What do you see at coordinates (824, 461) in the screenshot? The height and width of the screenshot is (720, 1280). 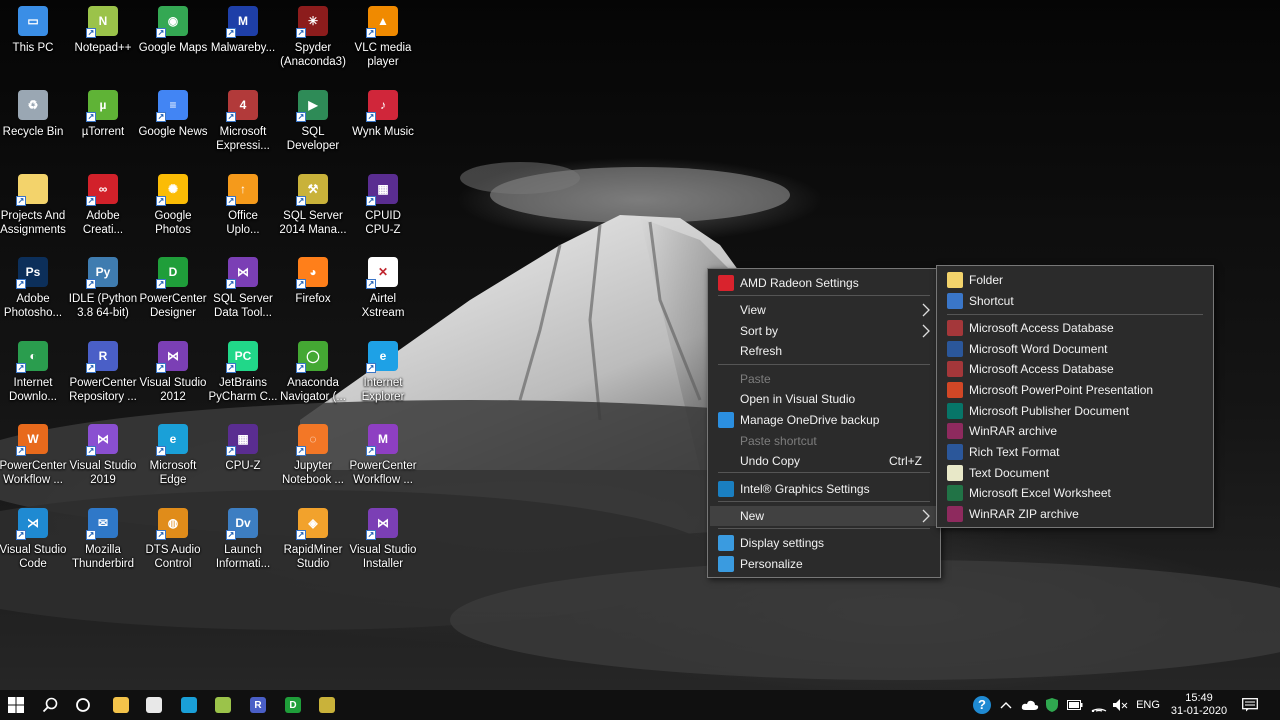 I see `menu-item-undo-copy: Undo Copy Ctrl+Z` at bounding box center [824, 461].